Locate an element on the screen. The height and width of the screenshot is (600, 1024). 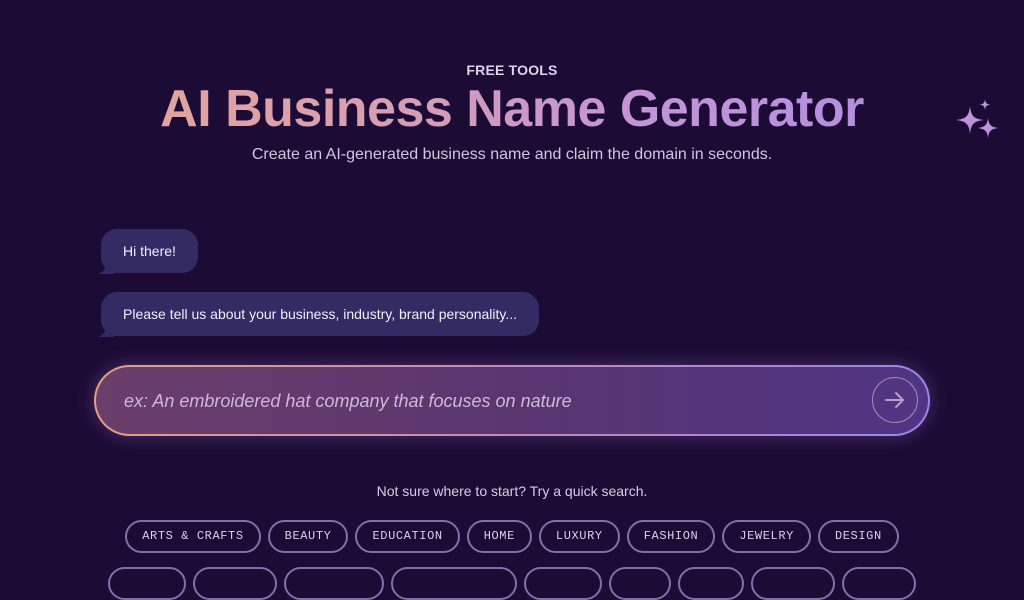
chip-design: DESIGN is located at coordinates (858, 536).